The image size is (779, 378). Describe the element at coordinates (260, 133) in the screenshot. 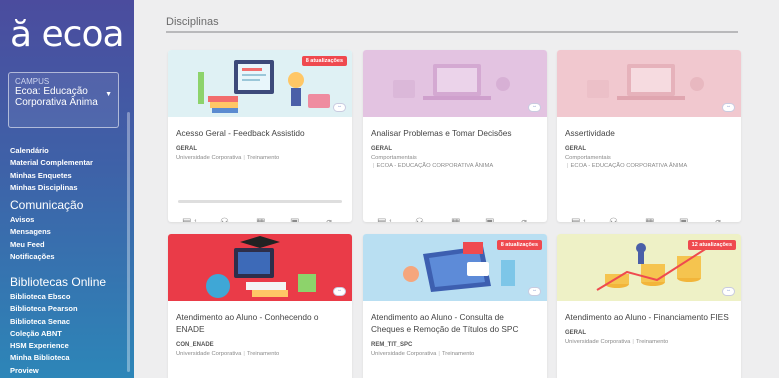

I see `card-title: Acesso Geral - Feedback Assistido` at that location.